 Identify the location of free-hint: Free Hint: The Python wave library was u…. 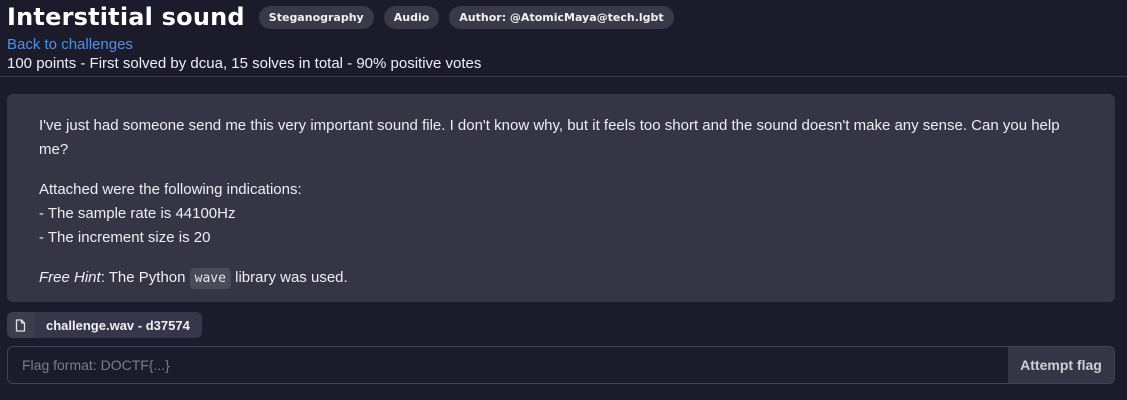
(561, 278).